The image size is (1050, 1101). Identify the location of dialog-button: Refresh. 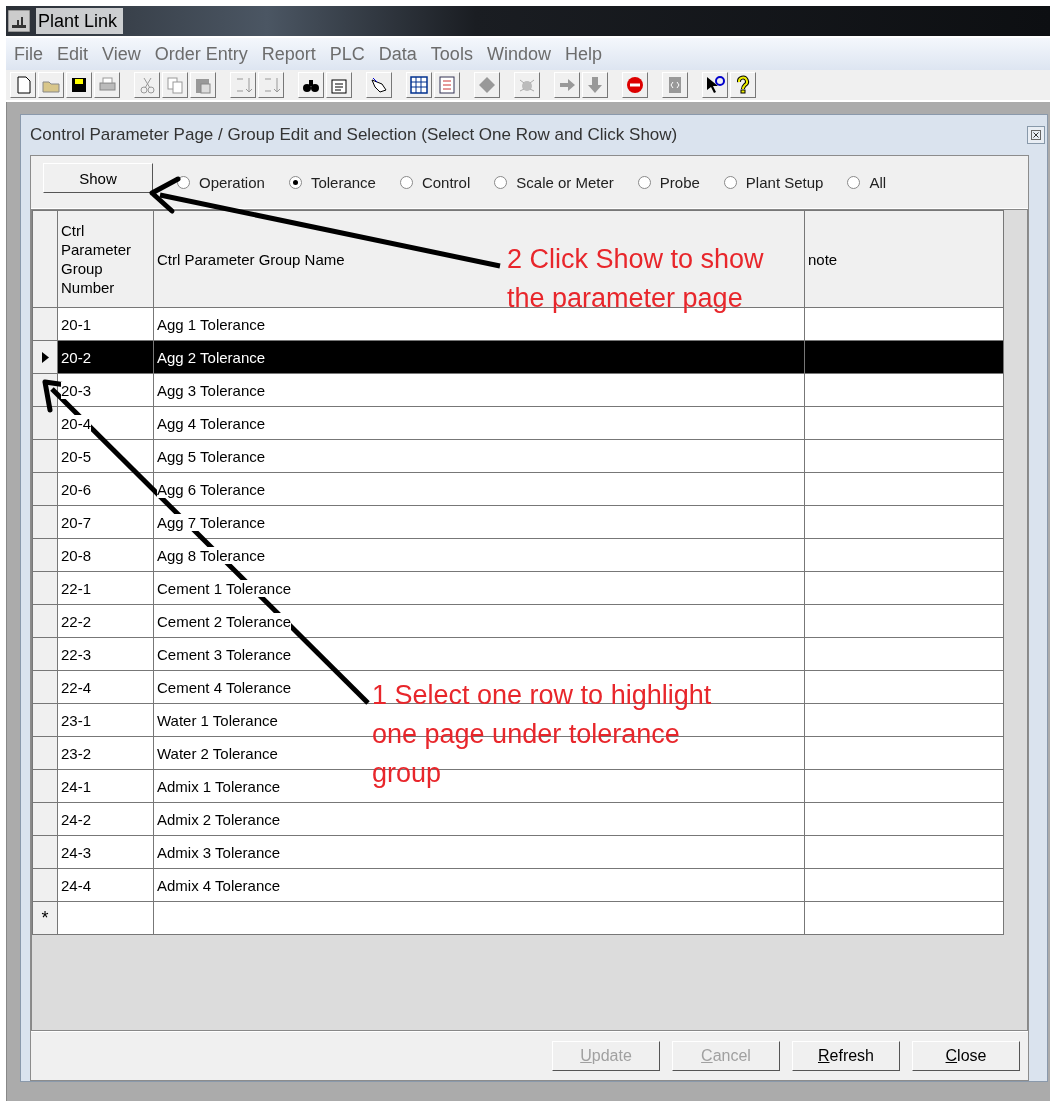
(846, 1056).